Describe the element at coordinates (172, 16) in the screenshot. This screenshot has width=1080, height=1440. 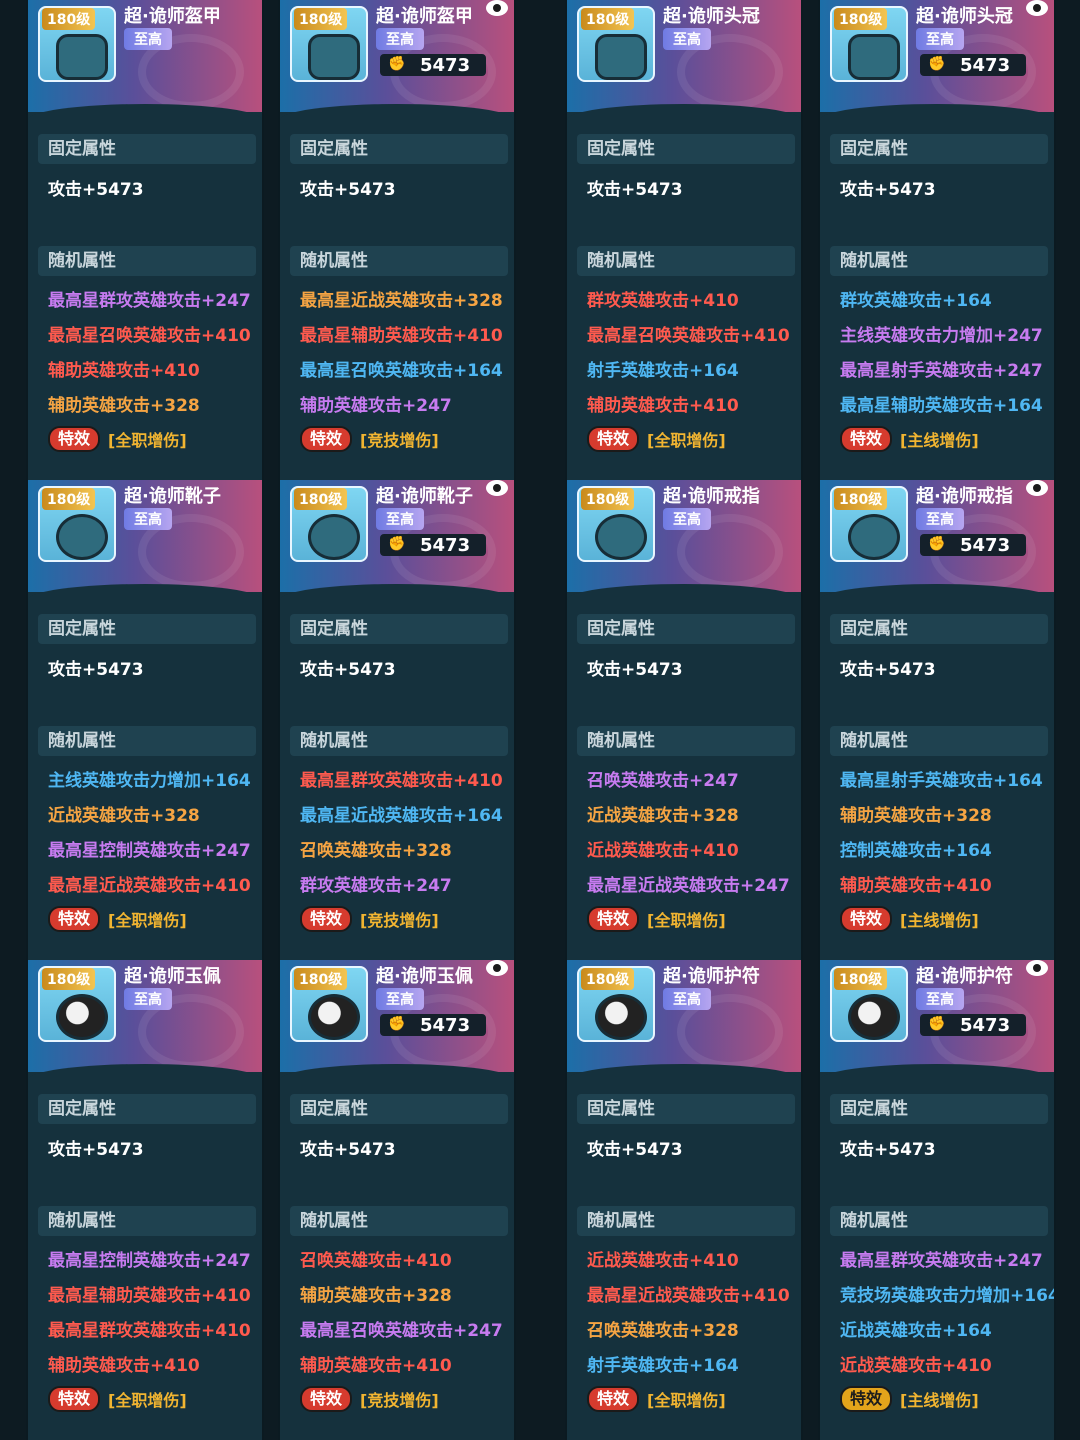
I see `item-name: 超·诡师盔甲` at that location.